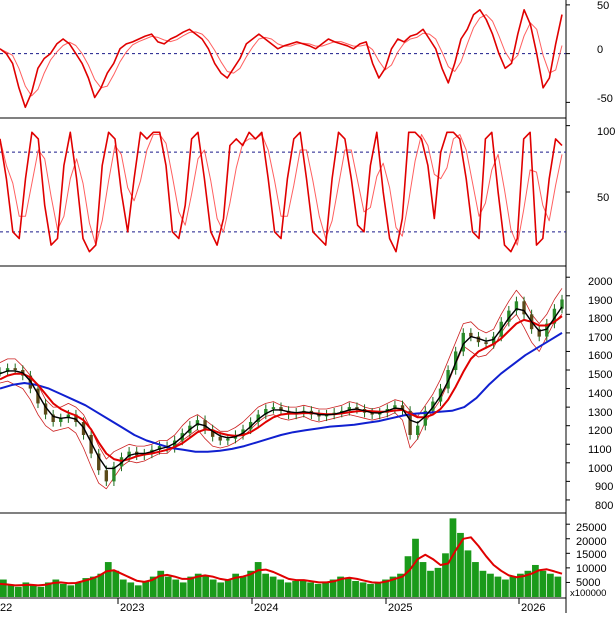 The width and height of the screenshot is (616, 618). What do you see at coordinates (605, 99) in the screenshot?
I see `top-tick-label: -50` at bounding box center [605, 99].